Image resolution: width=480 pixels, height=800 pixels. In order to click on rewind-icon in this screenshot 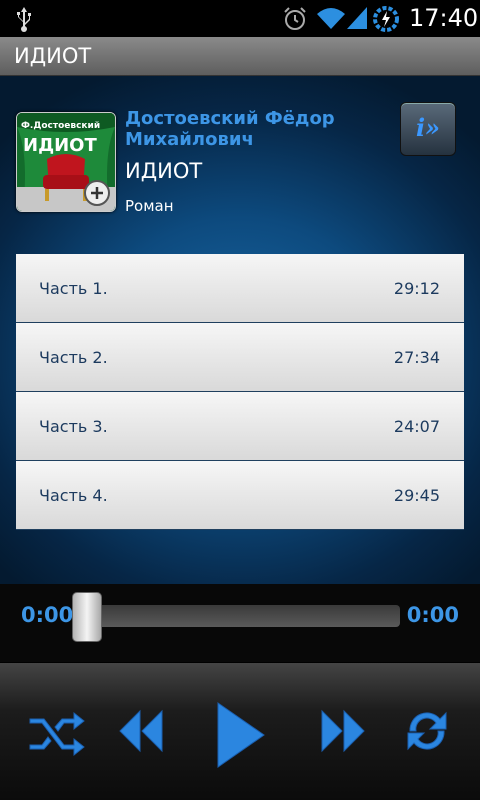, I will do `click(141, 731)`.